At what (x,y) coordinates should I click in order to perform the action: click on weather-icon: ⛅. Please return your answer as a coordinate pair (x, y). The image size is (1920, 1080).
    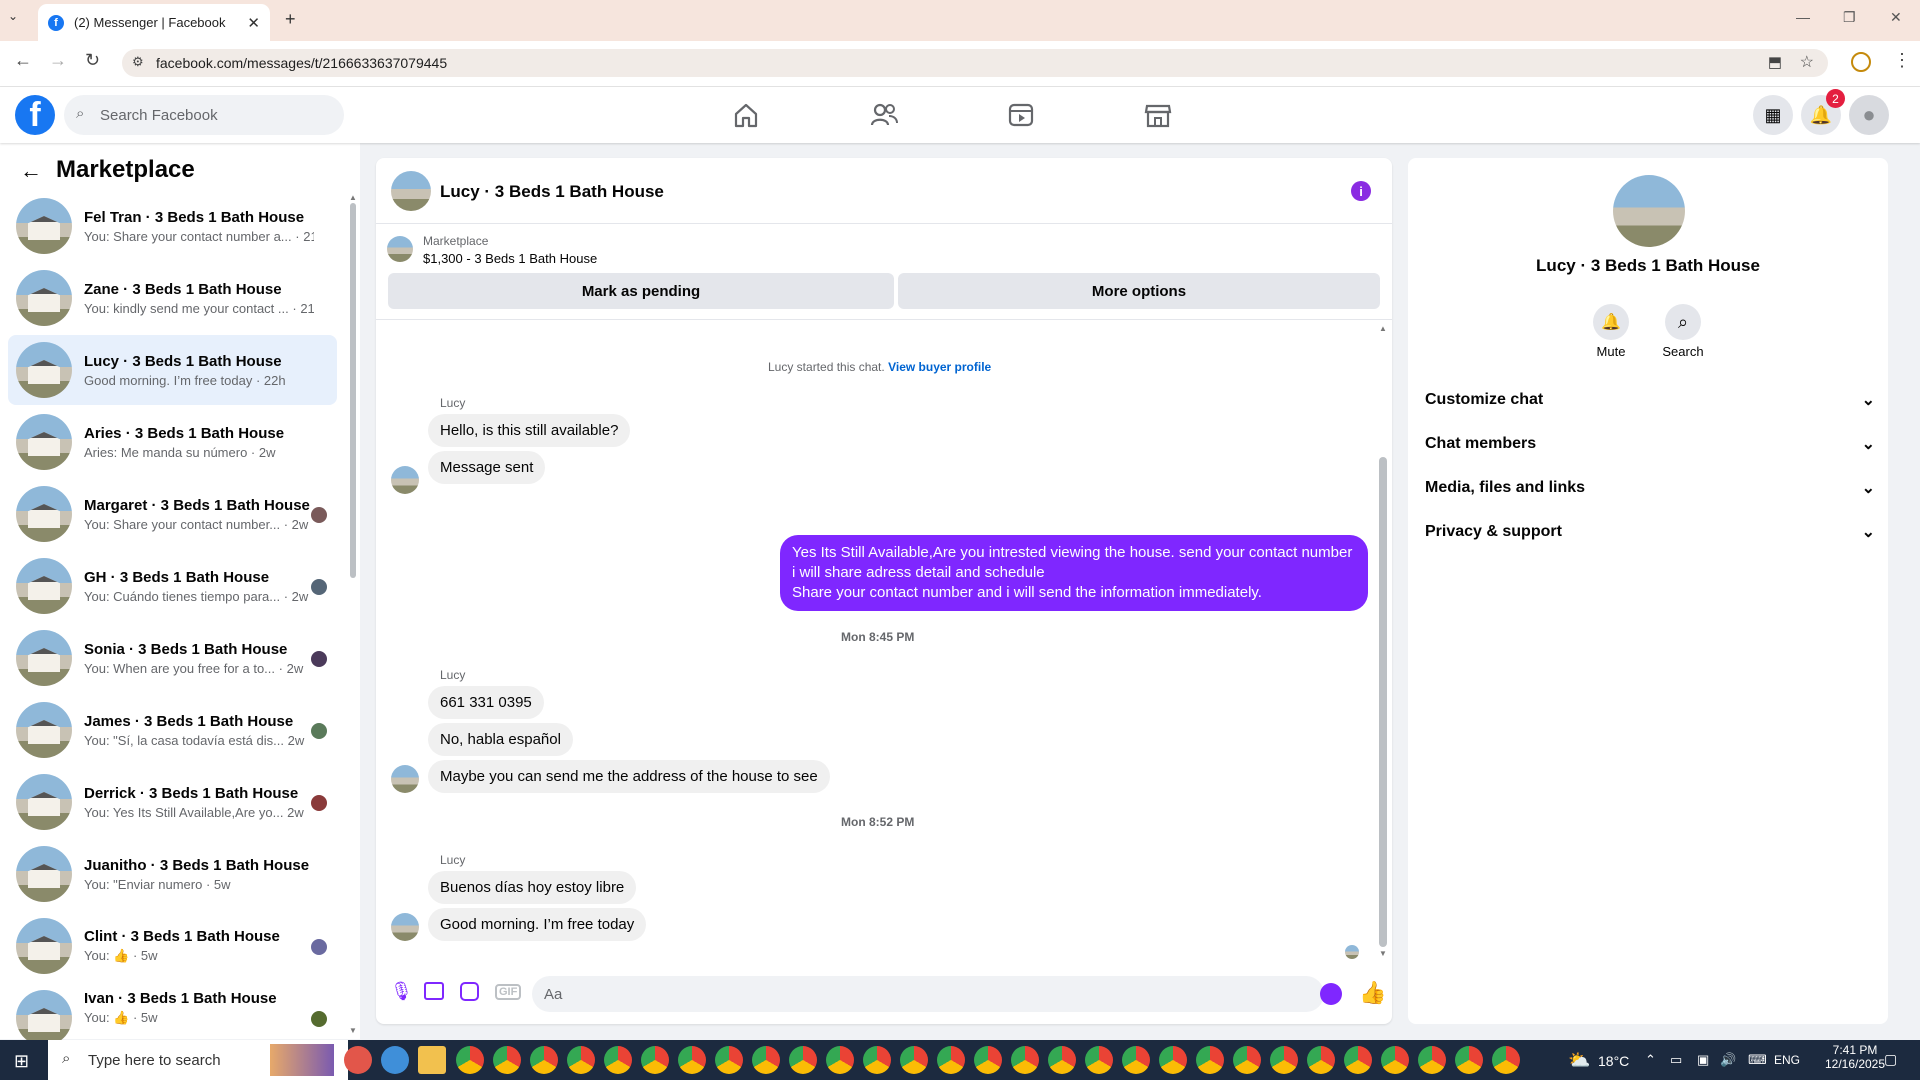
    Looking at the image, I should click on (1579, 1060).